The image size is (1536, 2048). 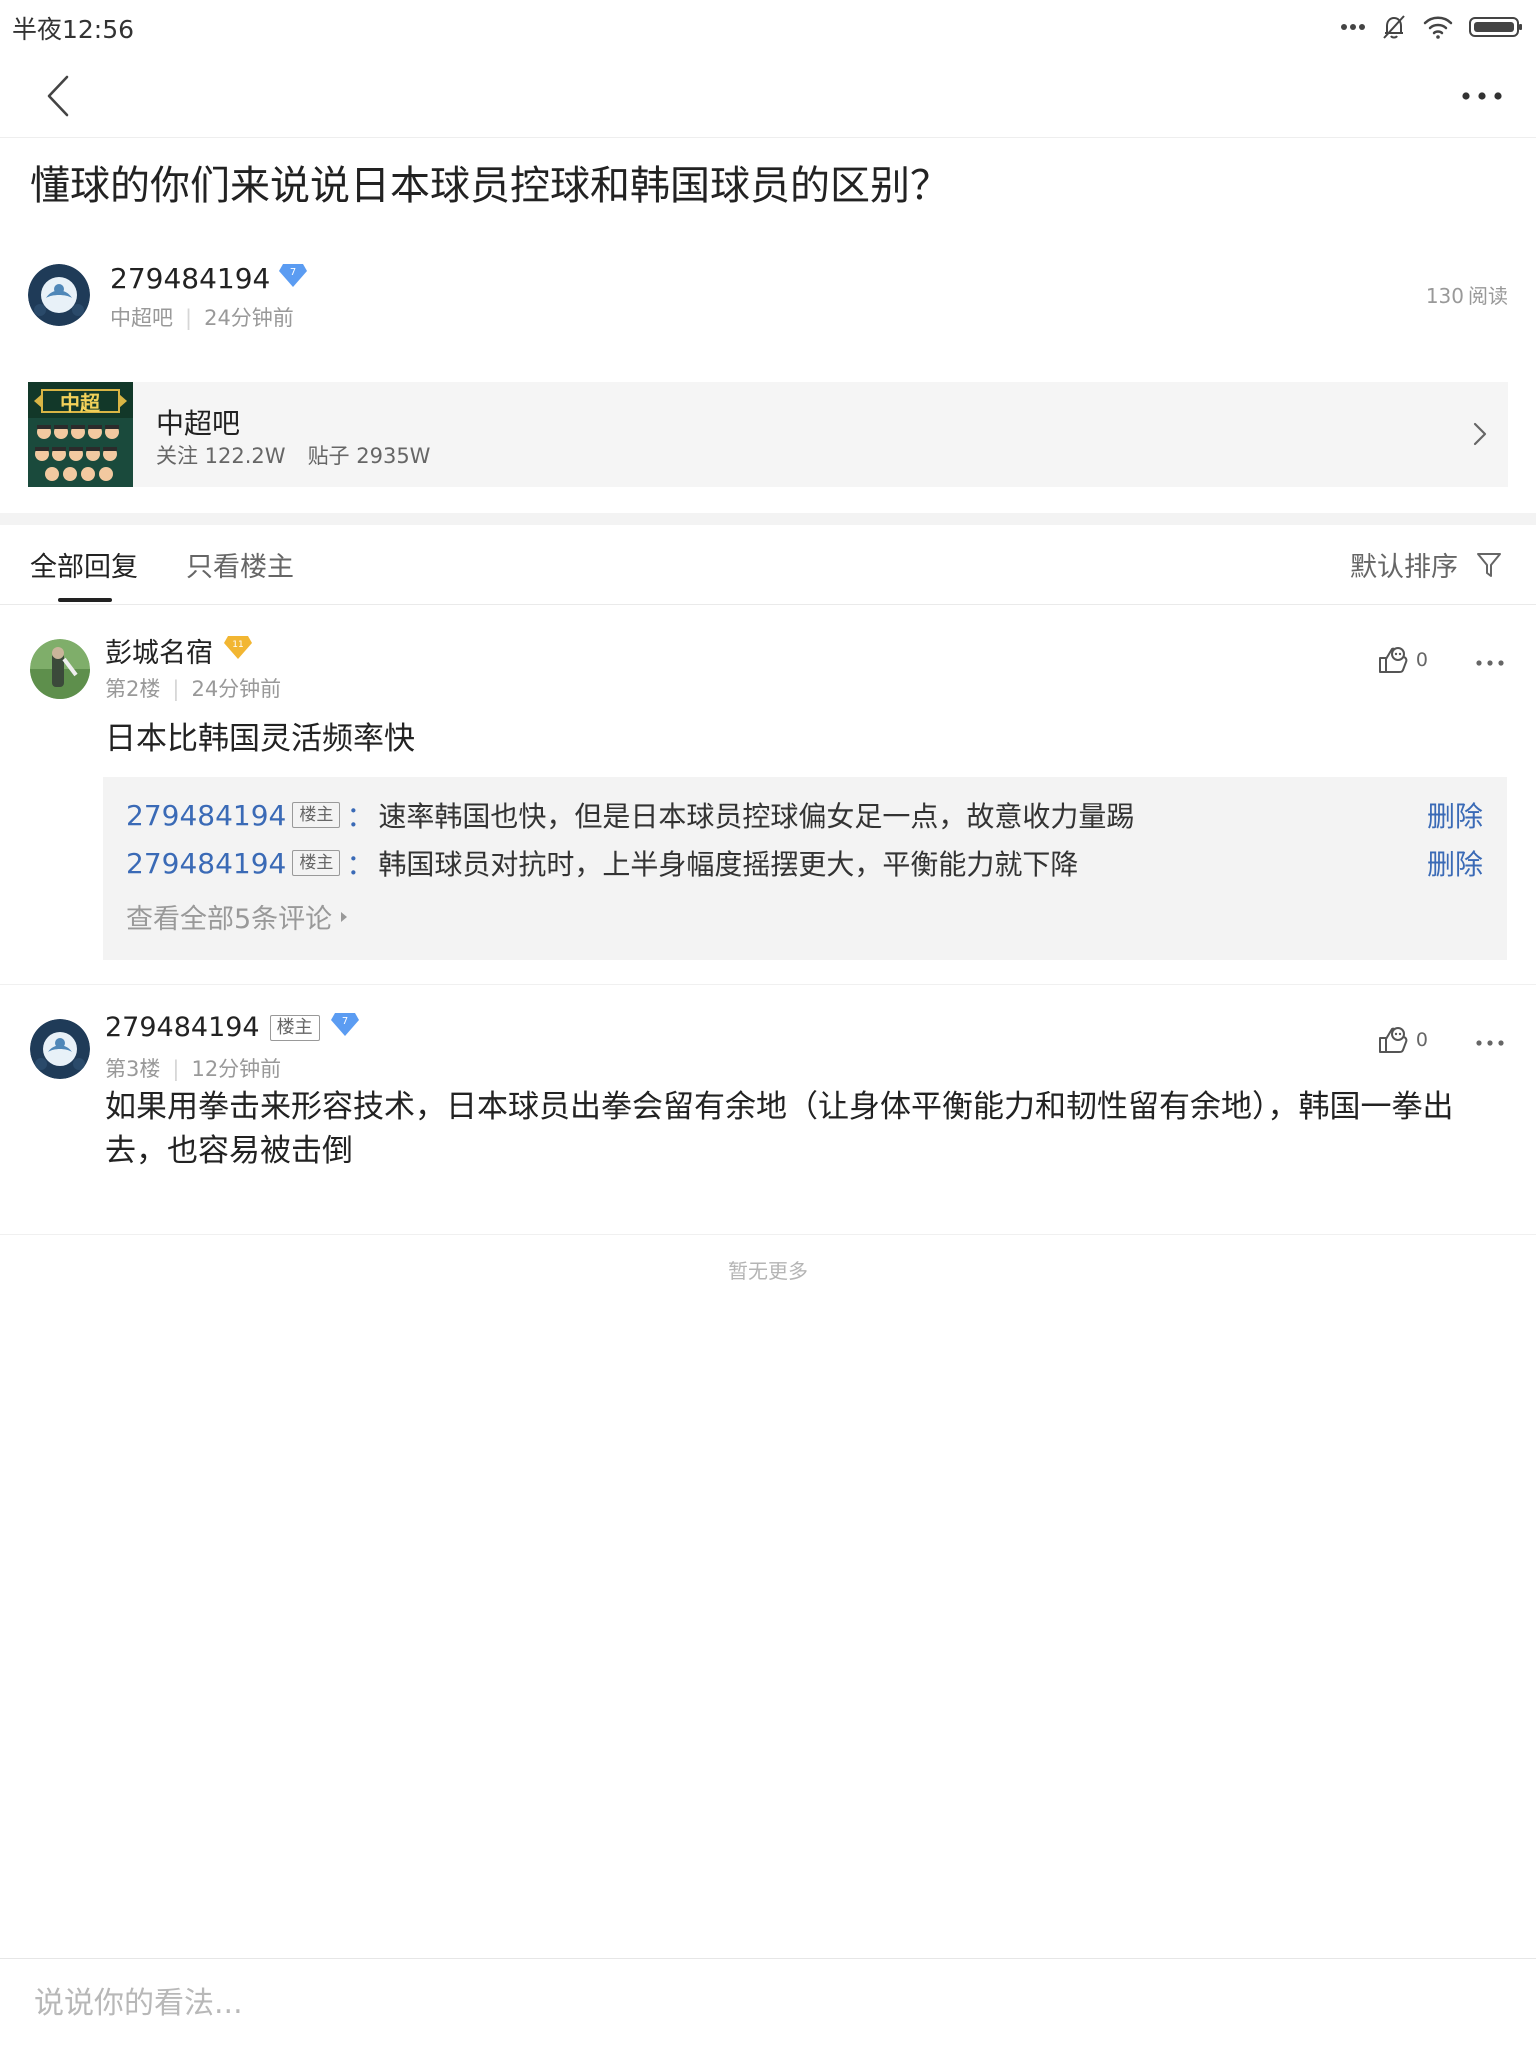 I want to click on reply-author-name: 彭城名宿, so click(x=159, y=650).